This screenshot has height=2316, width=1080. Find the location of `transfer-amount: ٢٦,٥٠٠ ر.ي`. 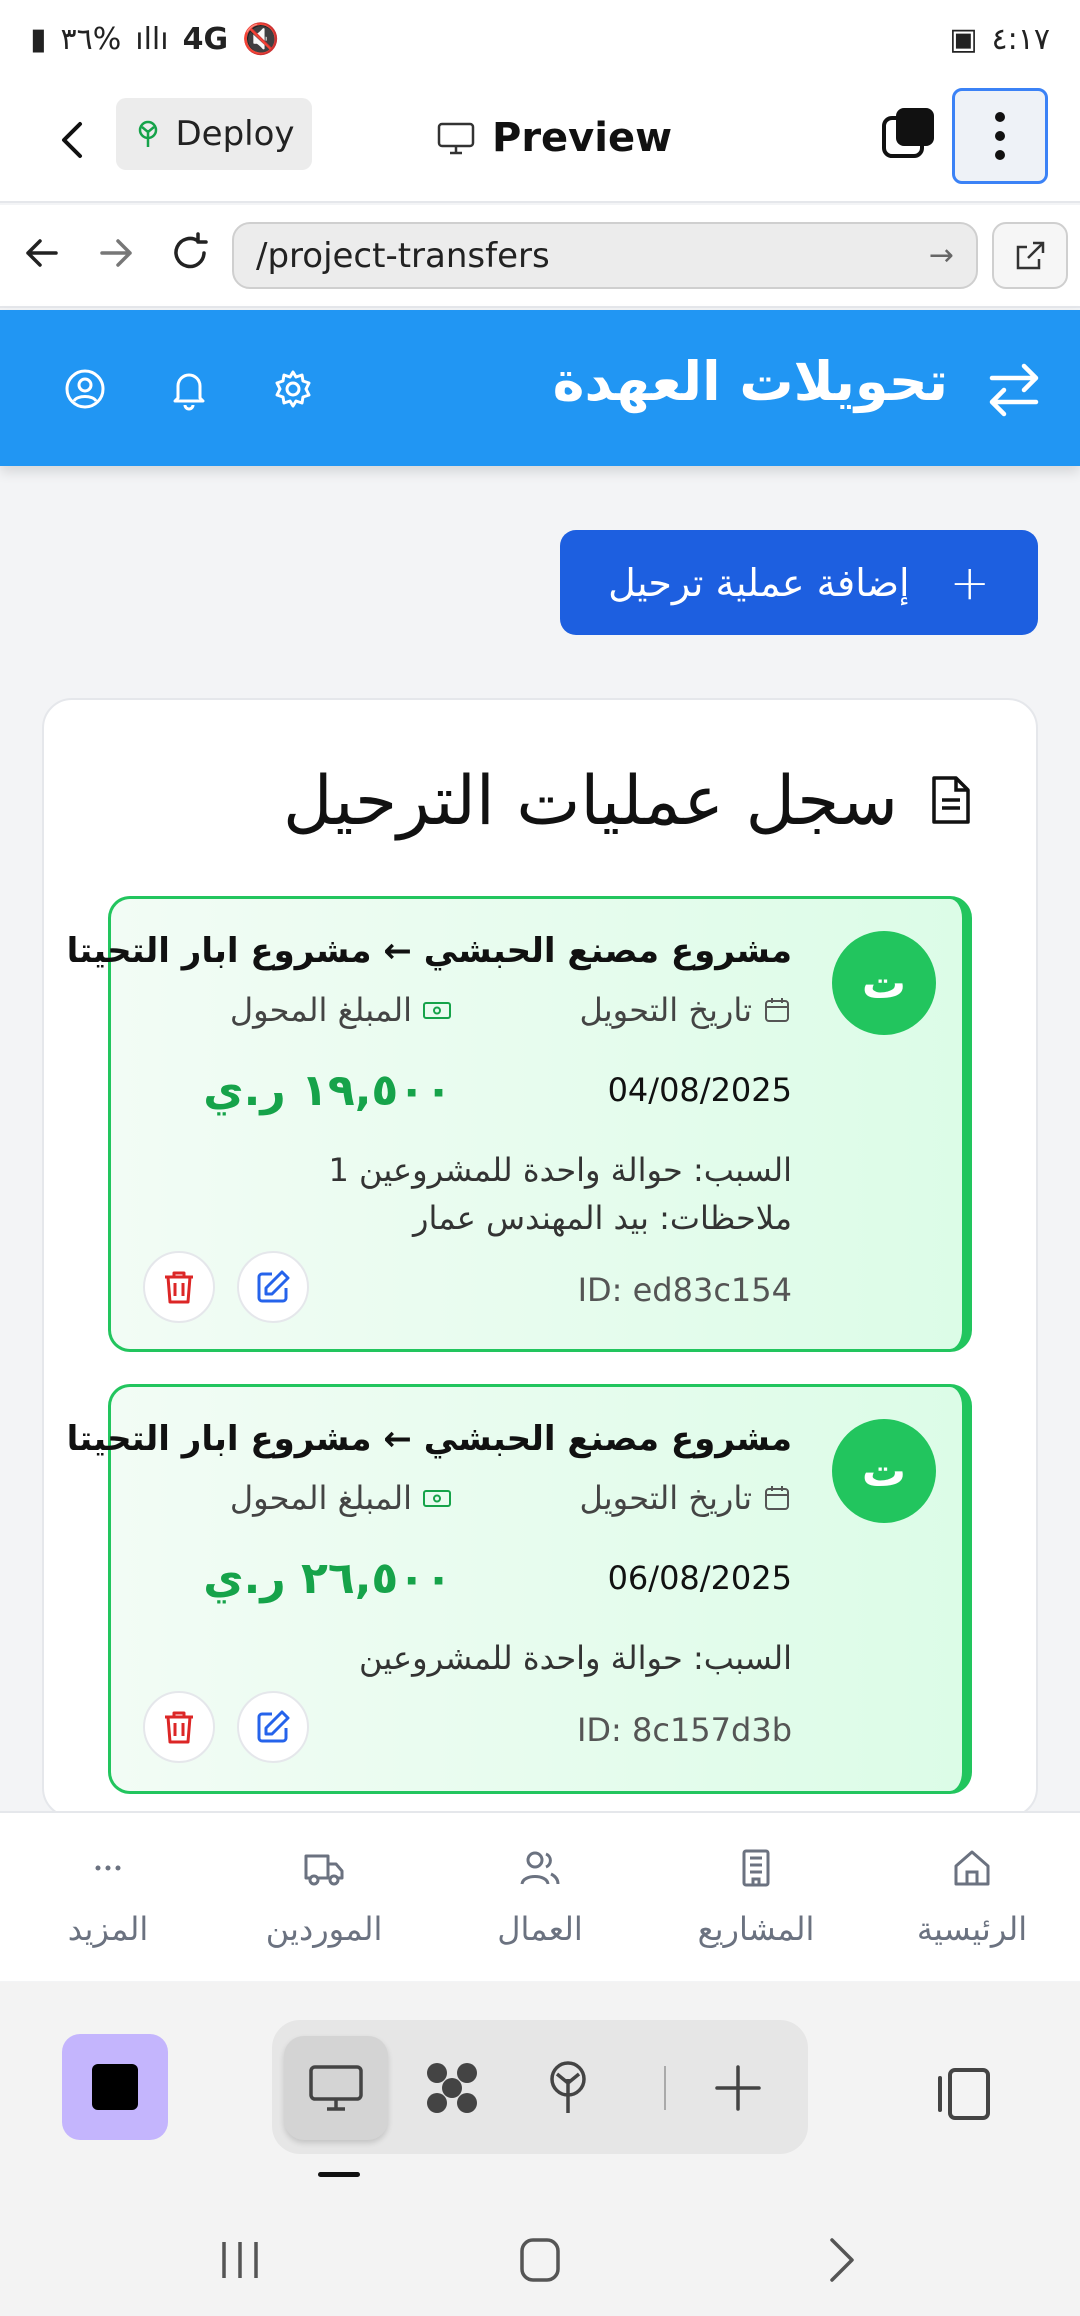

transfer-amount: ٢٦,٥٠٠ ر.ي is located at coordinates (327, 1578).